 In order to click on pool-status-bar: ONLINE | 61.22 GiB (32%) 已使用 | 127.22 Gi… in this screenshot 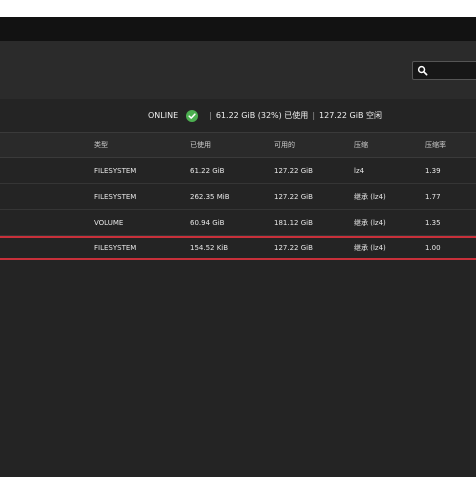, I will do `click(238, 115)`.